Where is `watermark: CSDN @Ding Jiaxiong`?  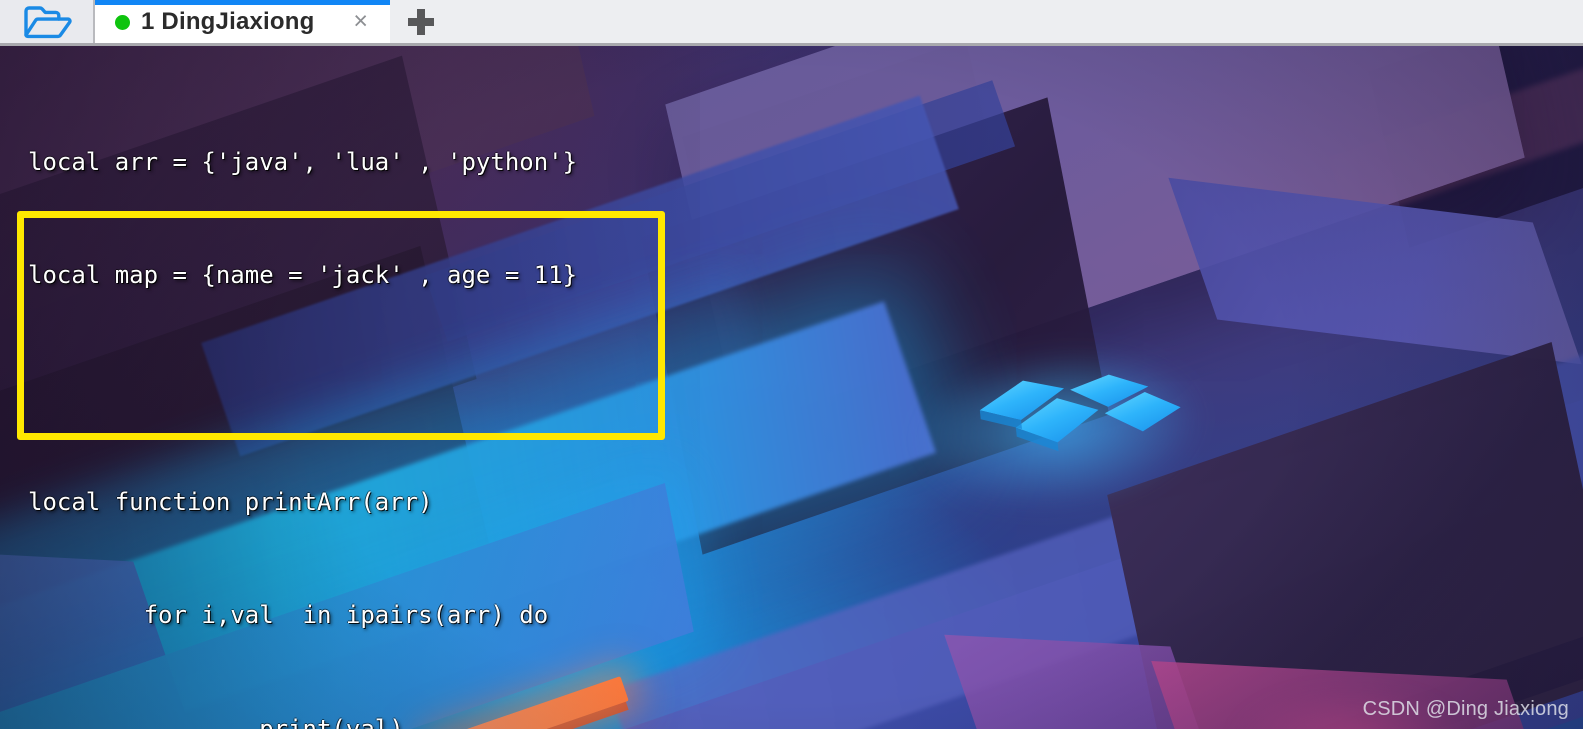
watermark: CSDN @Ding Jiaxiong is located at coordinates (1465, 709).